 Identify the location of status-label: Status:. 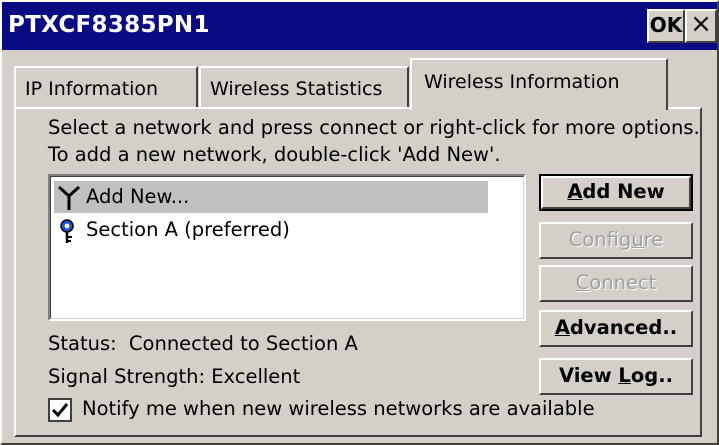
(82, 343).